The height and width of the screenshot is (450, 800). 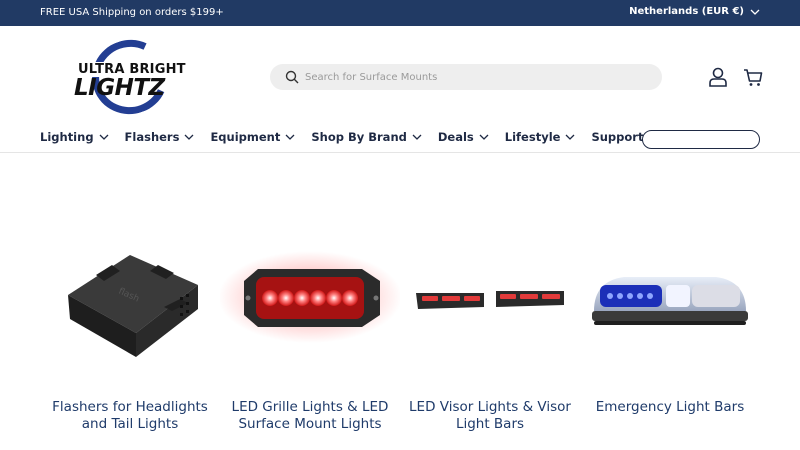 I want to click on locale-label: Netherlands (EUR €), so click(x=686, y=11).